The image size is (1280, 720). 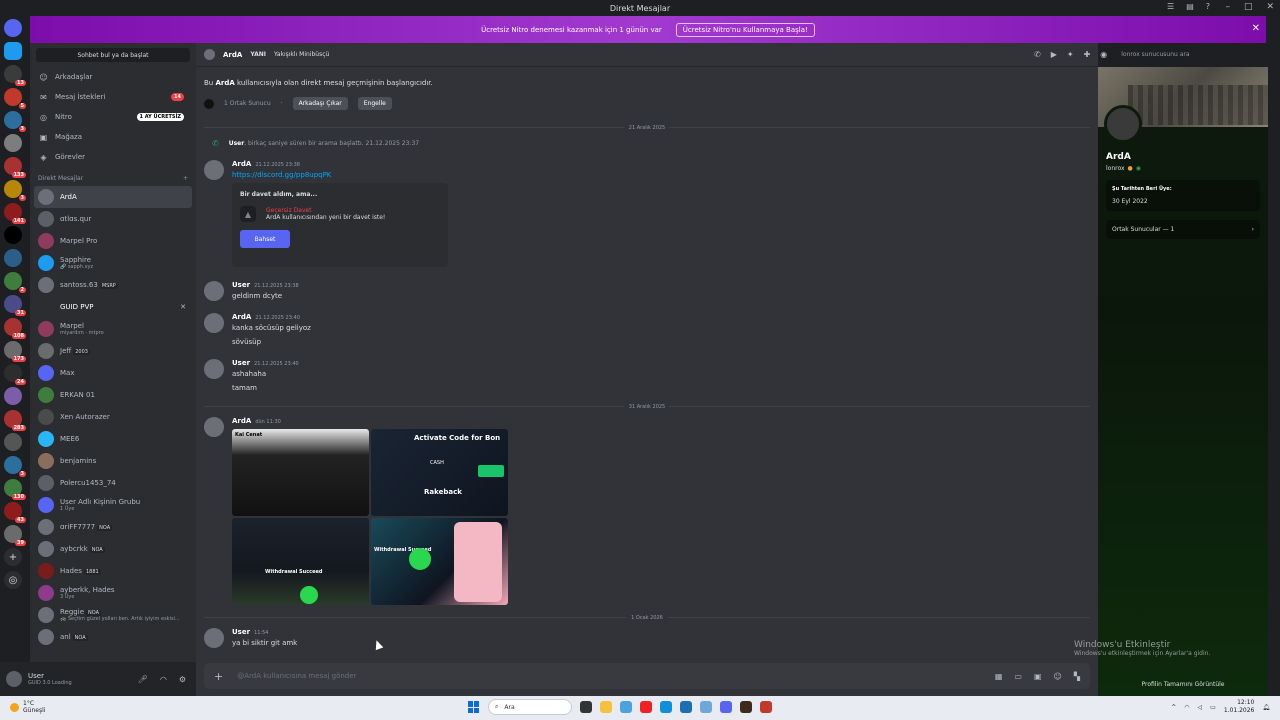 I want to click on dm-item: MEE6, so click(x=113, y=439).